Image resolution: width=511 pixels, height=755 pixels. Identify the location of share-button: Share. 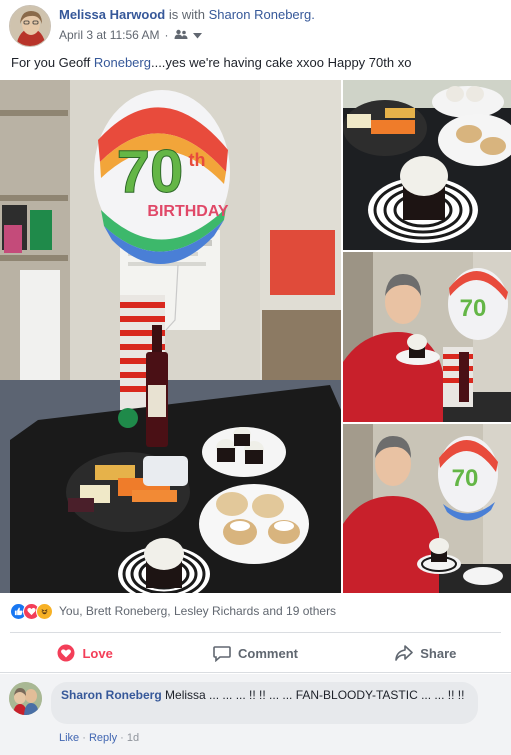
(426, 653).